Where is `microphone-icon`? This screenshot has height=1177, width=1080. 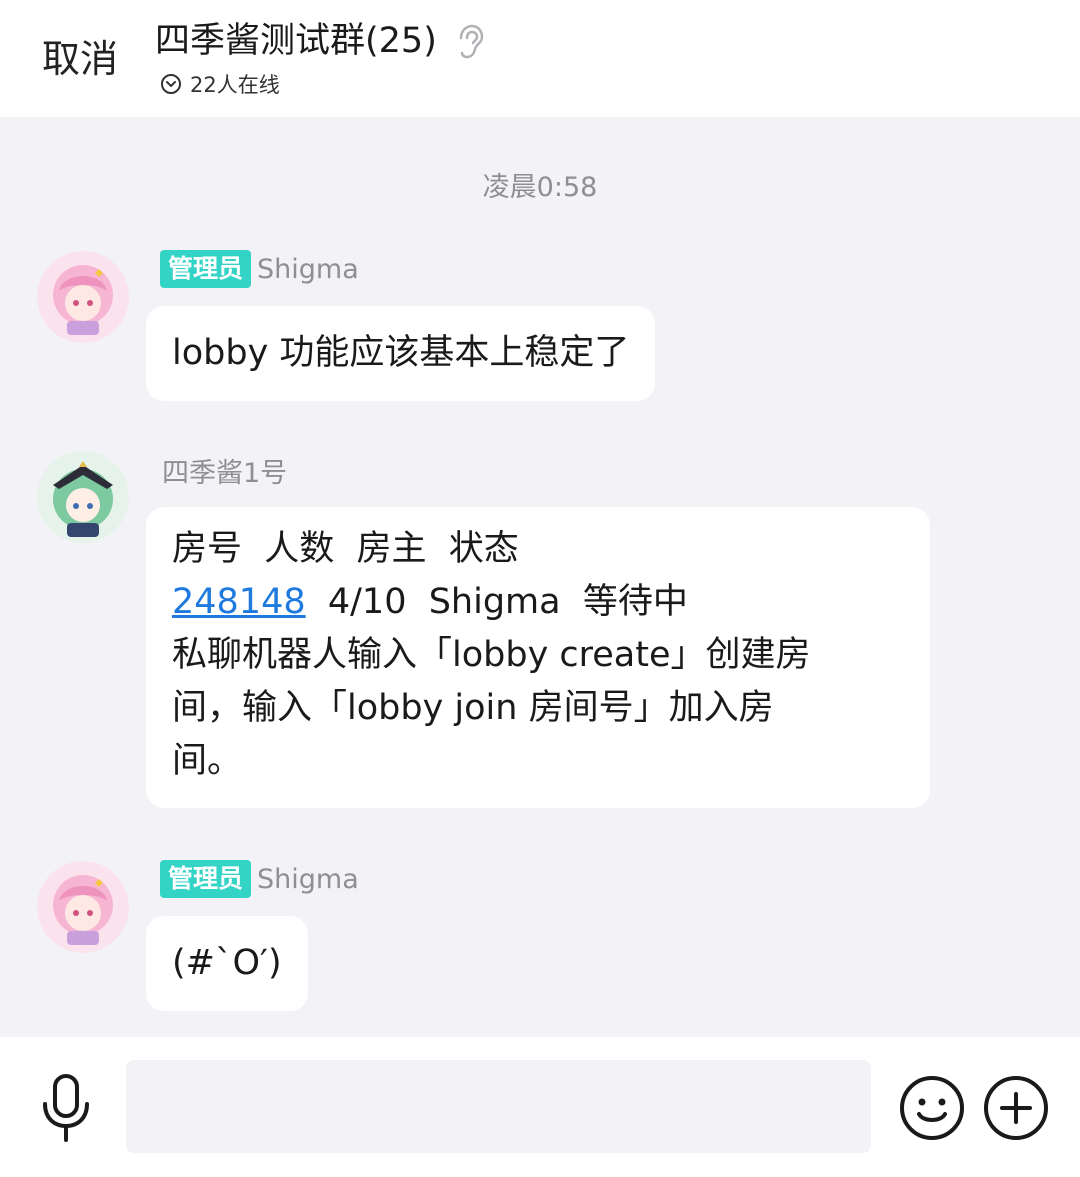
microphone-icon is located at coordinates (66, 1108).